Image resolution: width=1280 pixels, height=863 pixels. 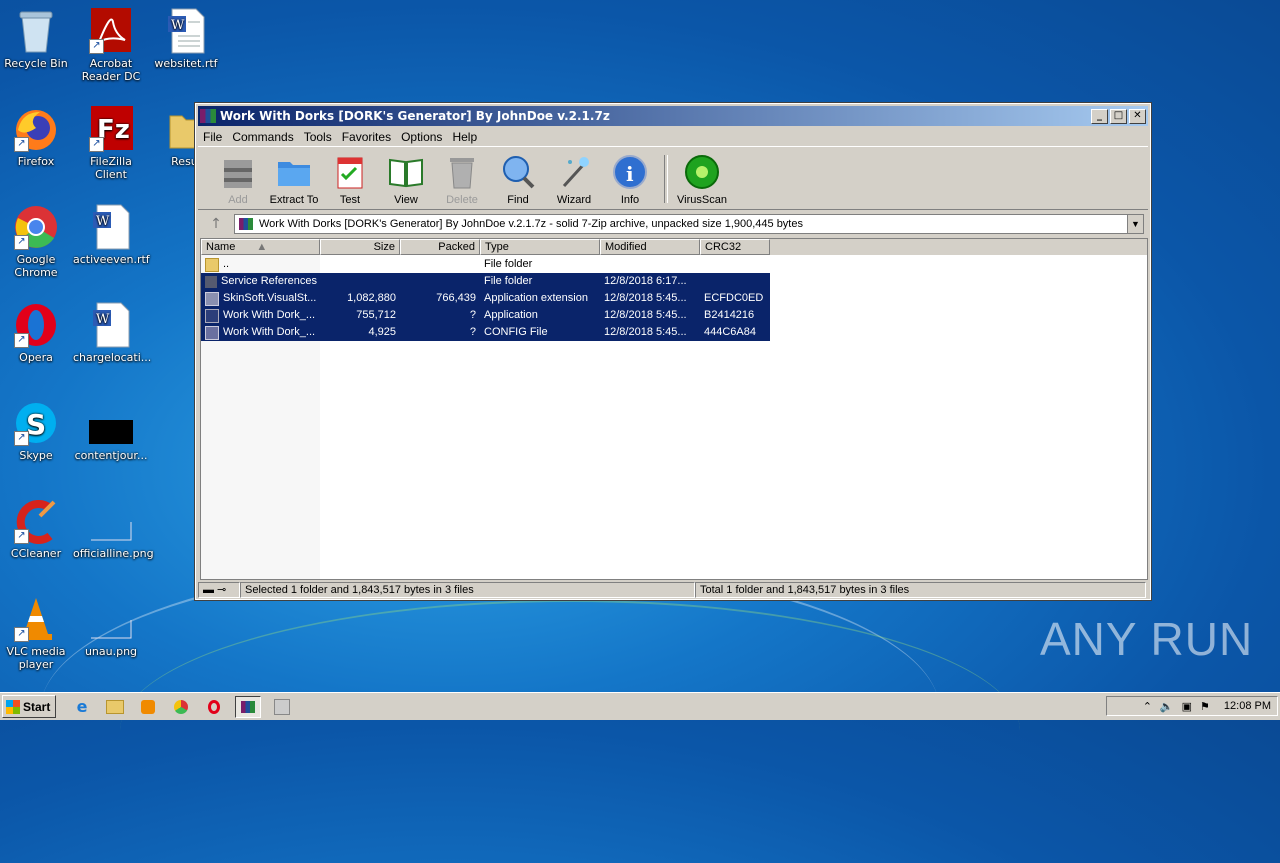 I want to click on desktop-icon-label: Recycle Bin, so click(x=36, y=63).